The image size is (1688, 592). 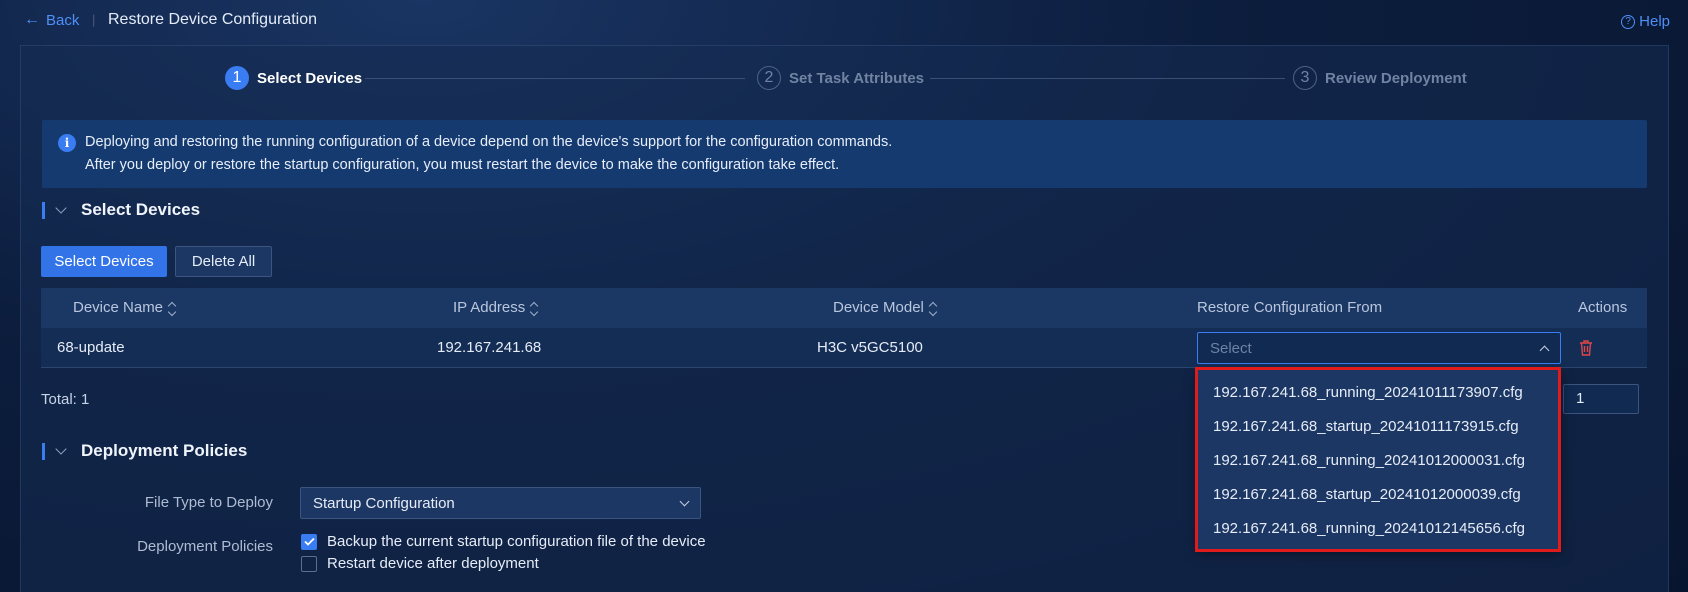 What do you see at coordinates (769, 78) in the screenshot?
I see `step-number: 2` at bounding box center [769, 78].